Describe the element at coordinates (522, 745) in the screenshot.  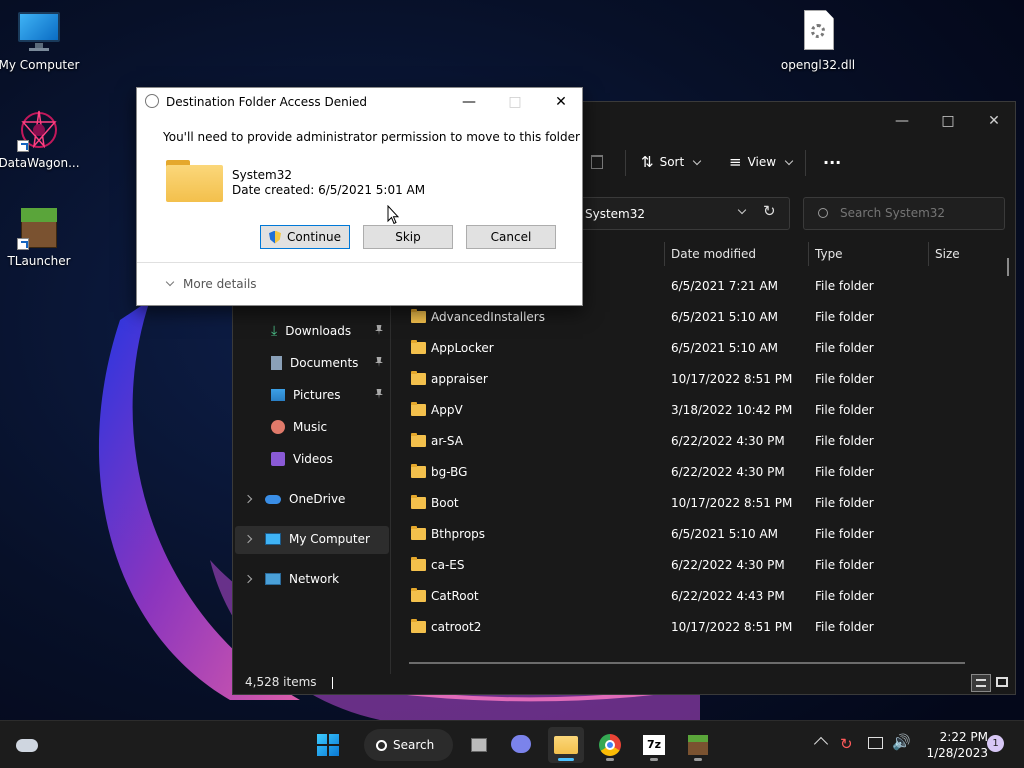
I see `teams-chat-button` at that location.